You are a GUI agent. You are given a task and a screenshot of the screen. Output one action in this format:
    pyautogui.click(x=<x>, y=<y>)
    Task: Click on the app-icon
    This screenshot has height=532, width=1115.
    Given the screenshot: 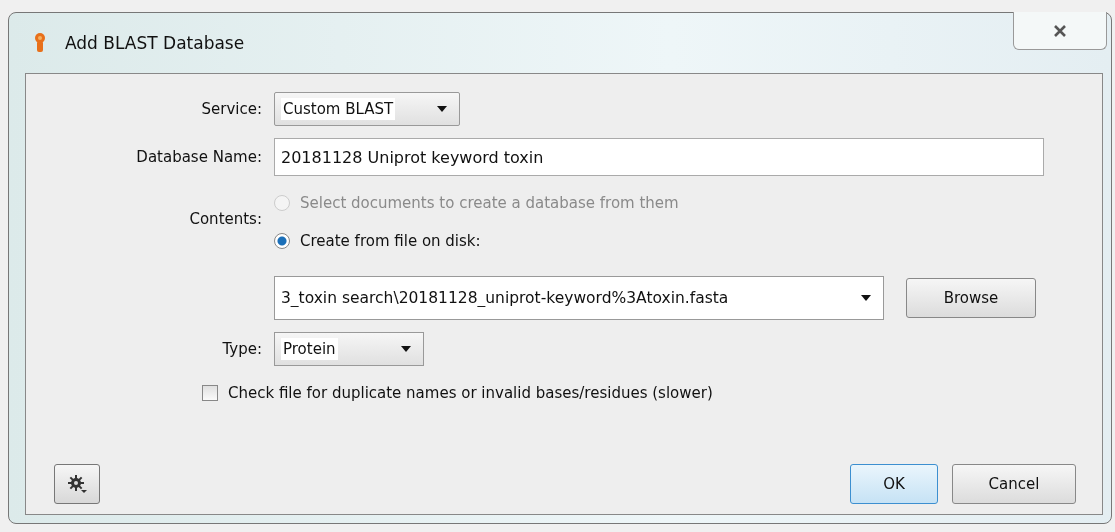 What is the action you would take?
    pyautogui.click(x=40, y=43)
    